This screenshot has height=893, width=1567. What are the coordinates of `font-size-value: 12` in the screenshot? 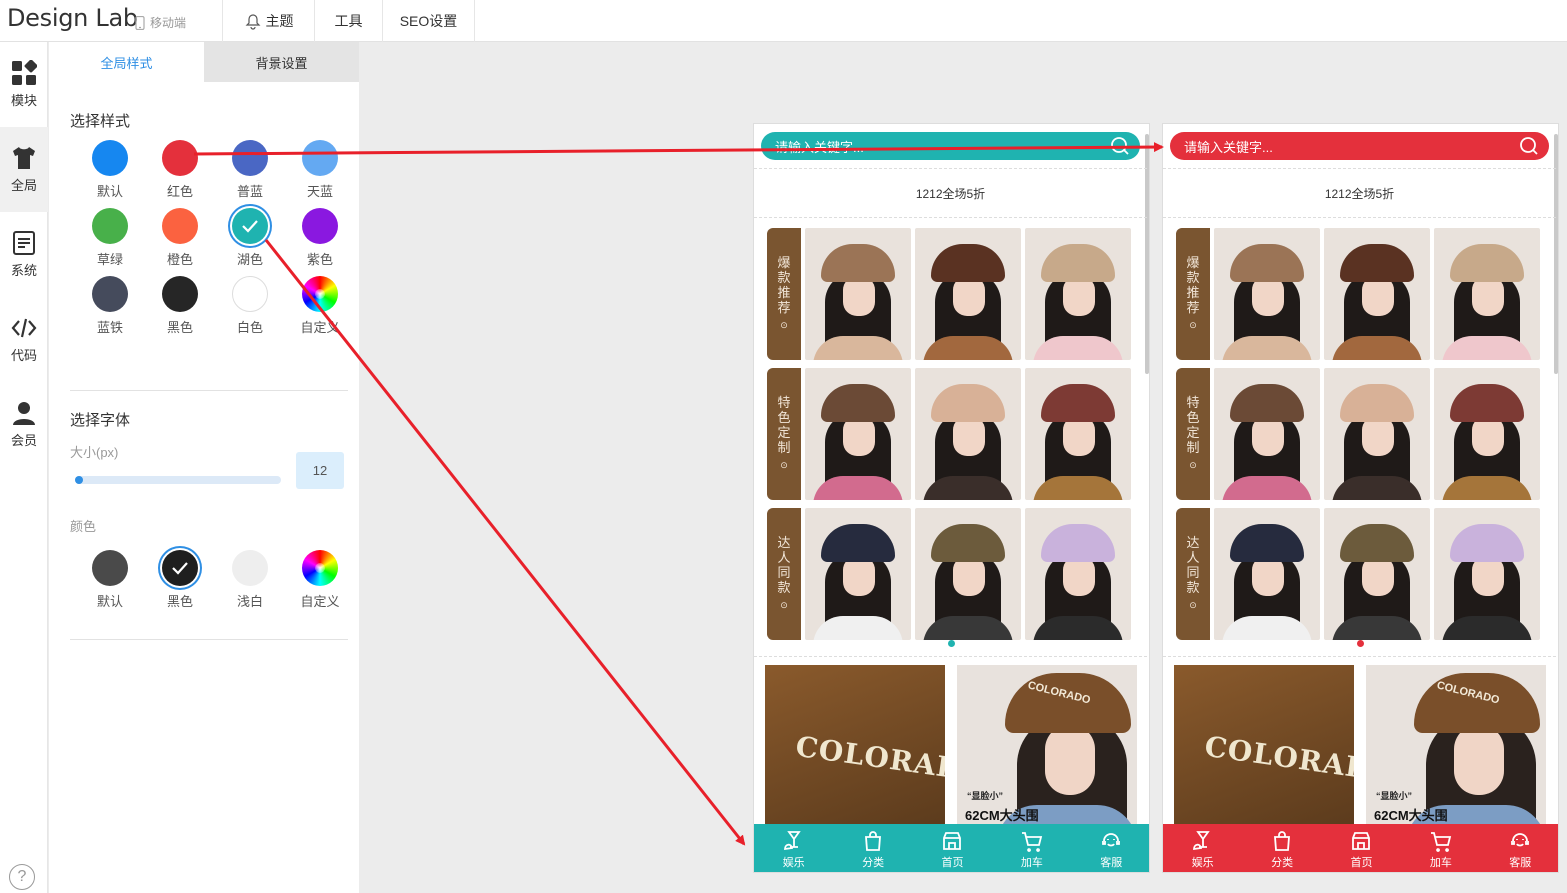 It's located at (320, 470).